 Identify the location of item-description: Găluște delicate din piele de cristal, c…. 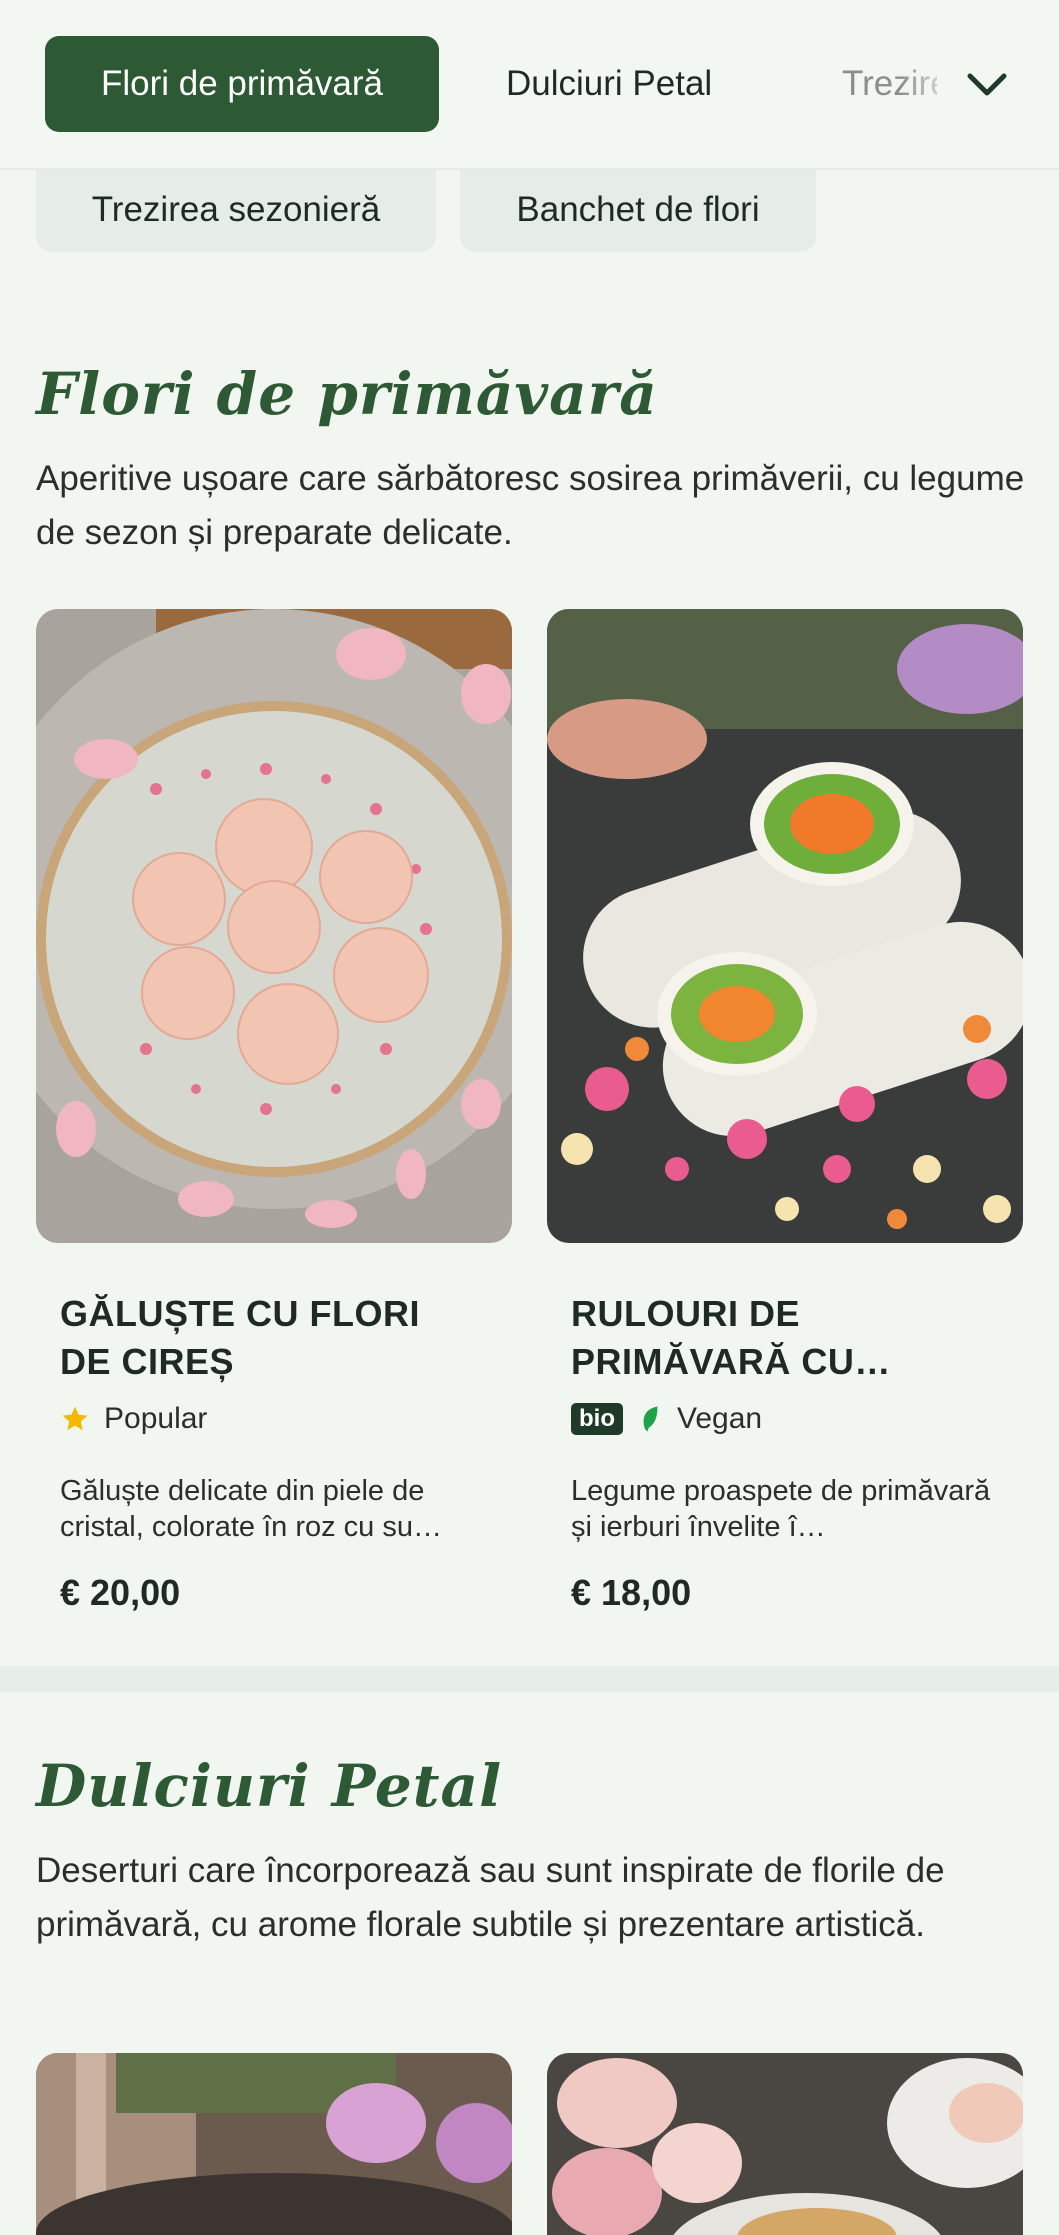
(251, 1509).